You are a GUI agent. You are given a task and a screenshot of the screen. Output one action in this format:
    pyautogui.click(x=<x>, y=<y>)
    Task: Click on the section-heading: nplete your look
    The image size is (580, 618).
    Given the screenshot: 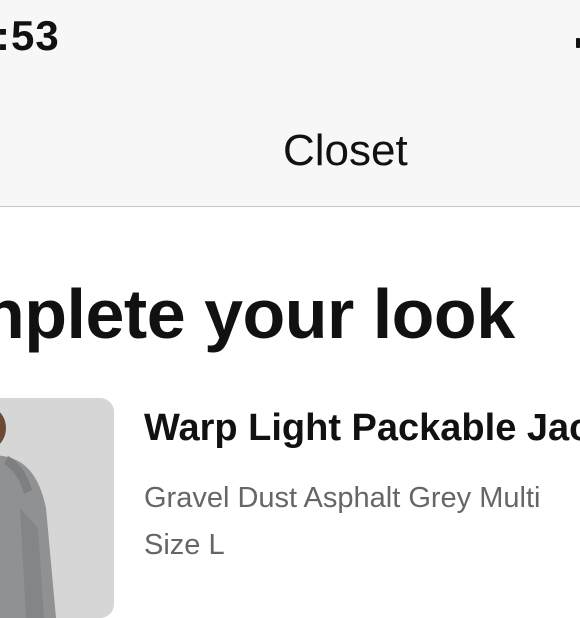 What is the action you would take?
    pyautogui.click(x=257, y=314)
    